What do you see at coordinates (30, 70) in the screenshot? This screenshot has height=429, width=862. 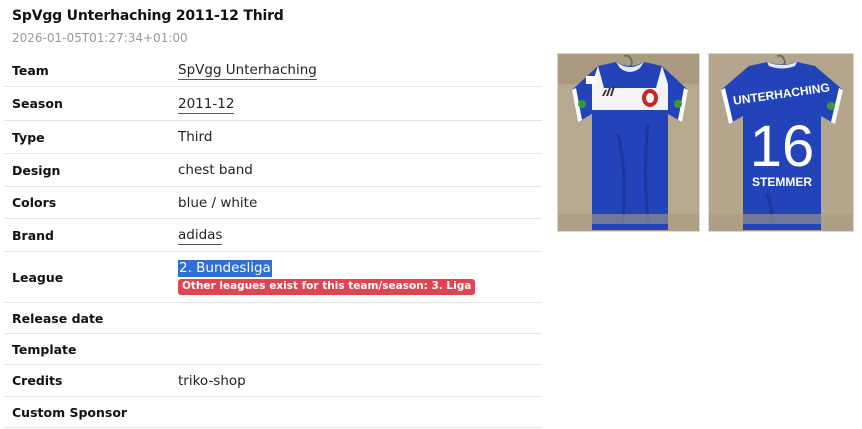 I see `row-label: Team` at bounding box center [30, 70].